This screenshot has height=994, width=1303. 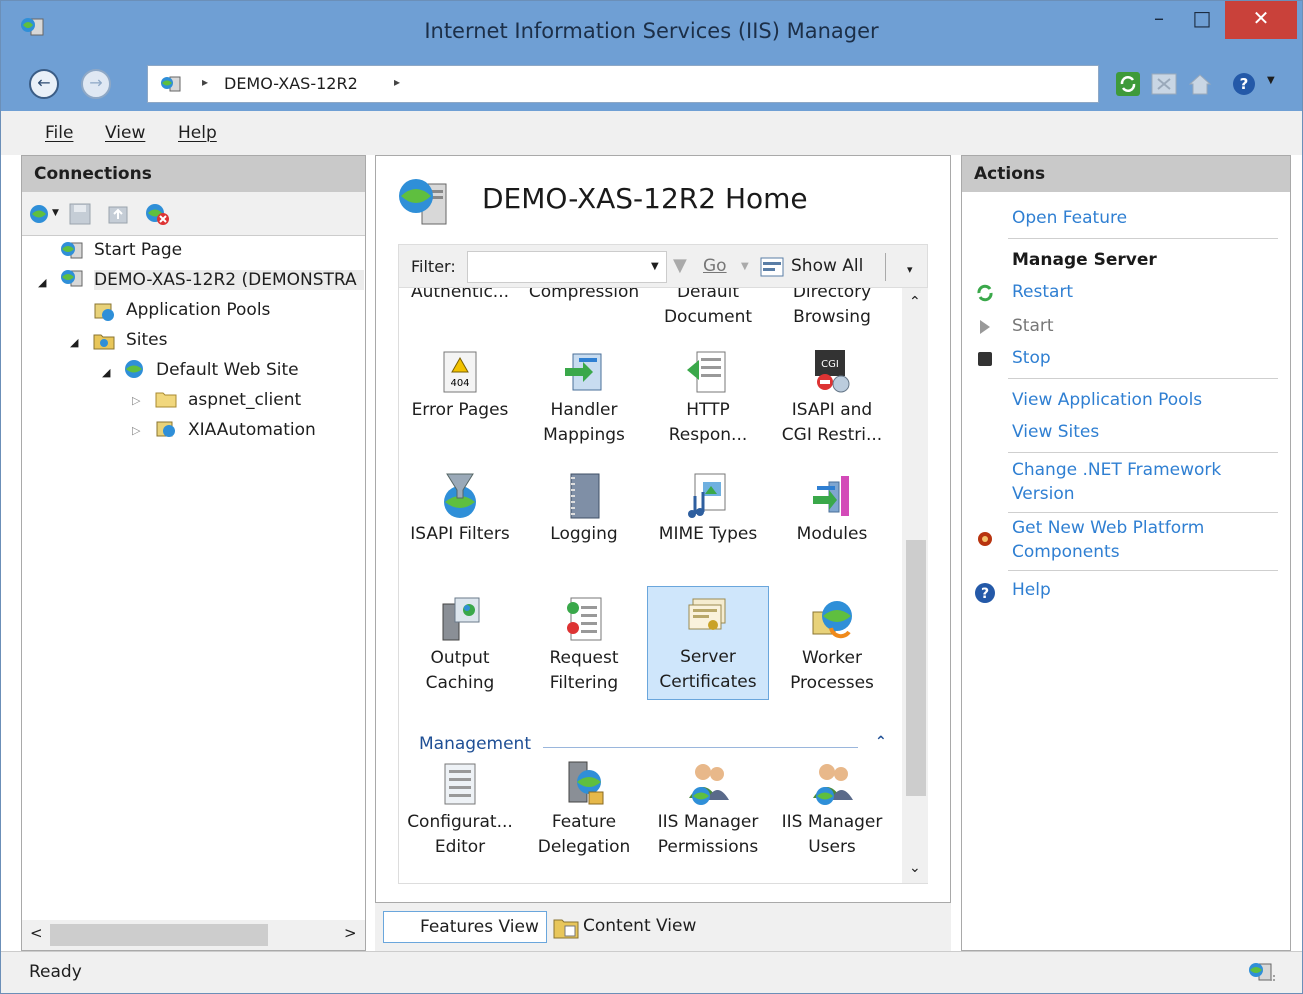 What do you see at coordinates (584, 397) in the screenshot?
I see `feature-handler-mappings: Handler Mappings` at bounding box center [584, 397].